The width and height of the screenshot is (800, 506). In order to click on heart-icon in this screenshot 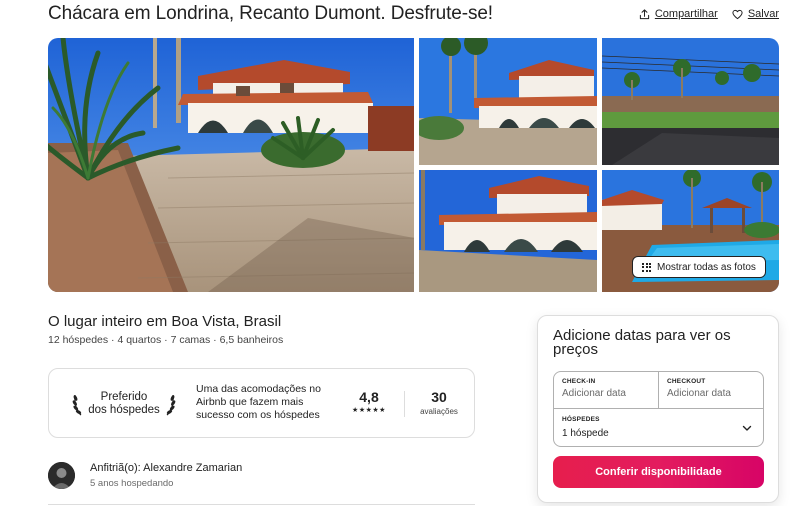, I will do `click(737, 14)`.